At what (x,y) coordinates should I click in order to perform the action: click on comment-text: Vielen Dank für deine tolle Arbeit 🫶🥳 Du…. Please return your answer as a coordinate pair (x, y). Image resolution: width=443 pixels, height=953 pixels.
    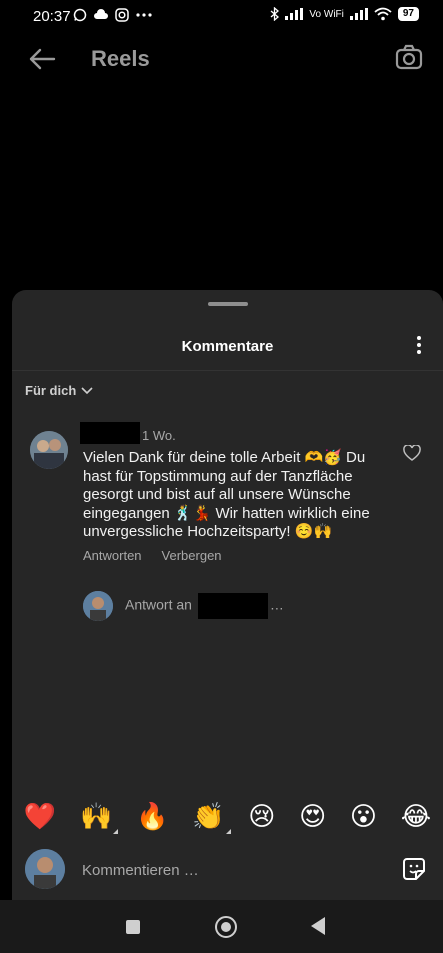
    Looking at the image, I should click on (226, 494).